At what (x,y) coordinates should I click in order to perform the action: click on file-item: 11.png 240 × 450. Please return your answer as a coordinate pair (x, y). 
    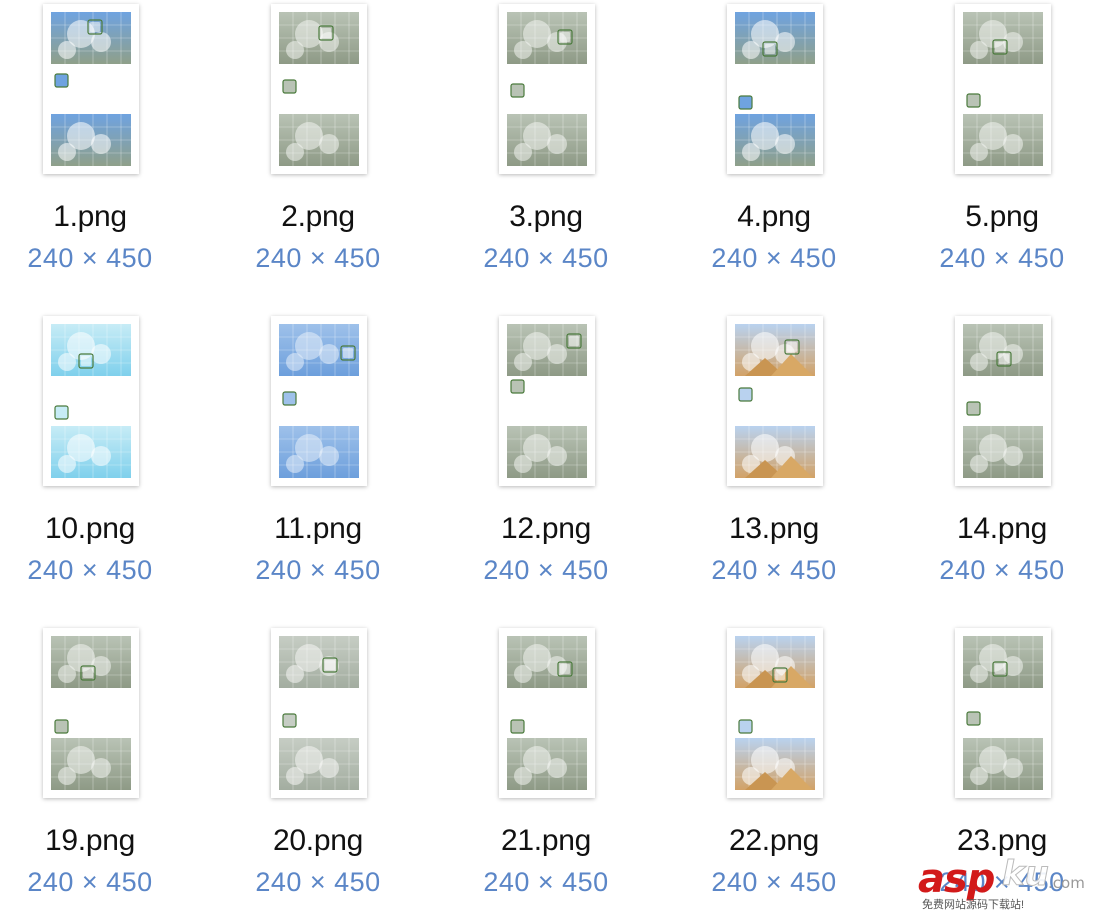
    Looking at the image, I should click on (318, 461).